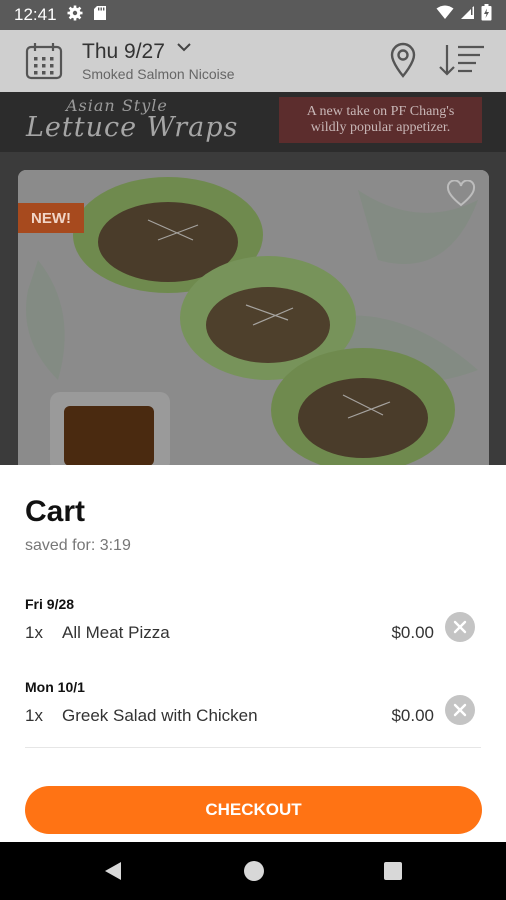 The height and width of the screenshot is (900, 506). I want to click on checkout-button: CHECKOUT, so click(253, 810).